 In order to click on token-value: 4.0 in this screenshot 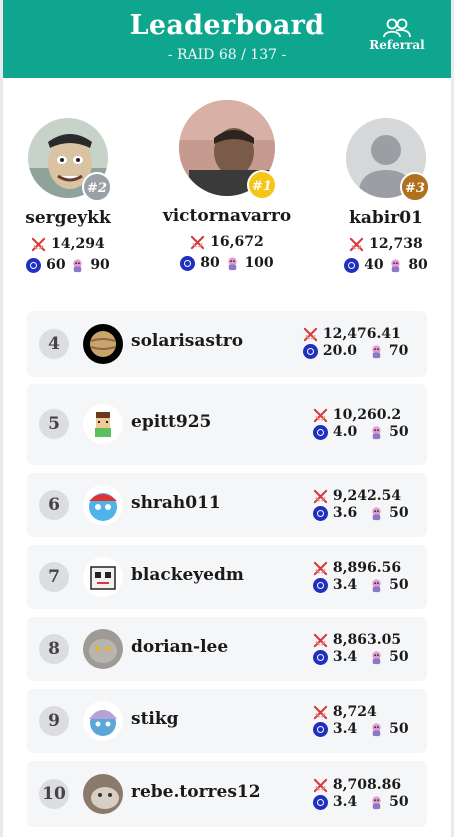, I will do `click(345, 432)`.